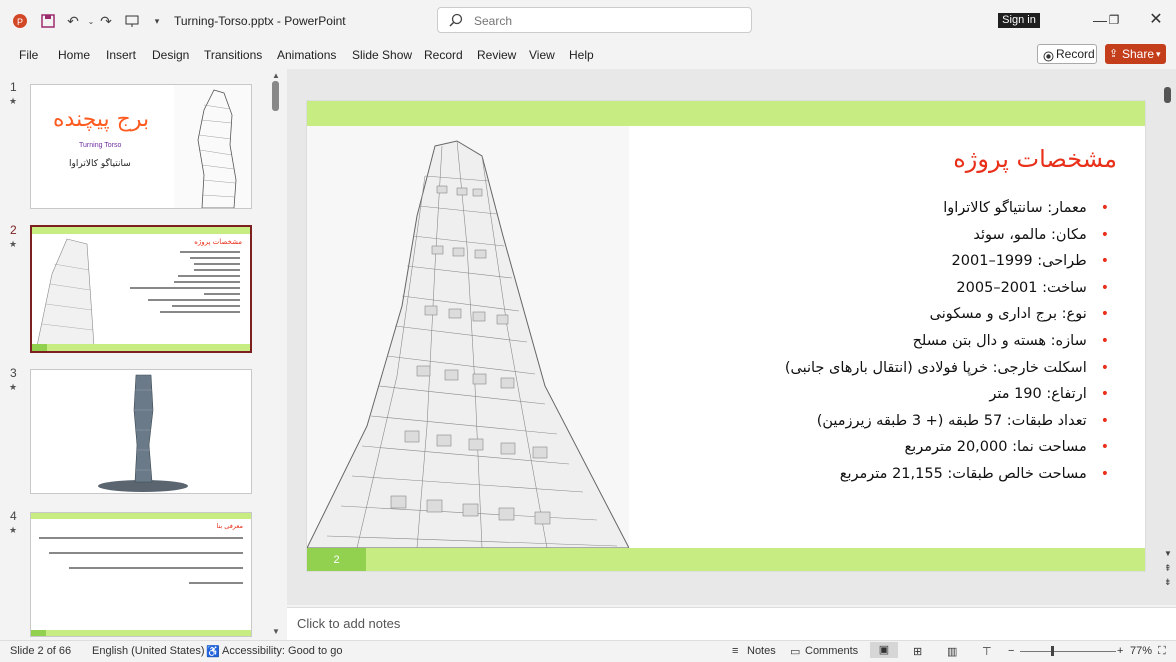  Describe the element at coordinates (276, 354) in the screenshot. I see `thumbnail-scrollbar: ▲ ▼` at that location.